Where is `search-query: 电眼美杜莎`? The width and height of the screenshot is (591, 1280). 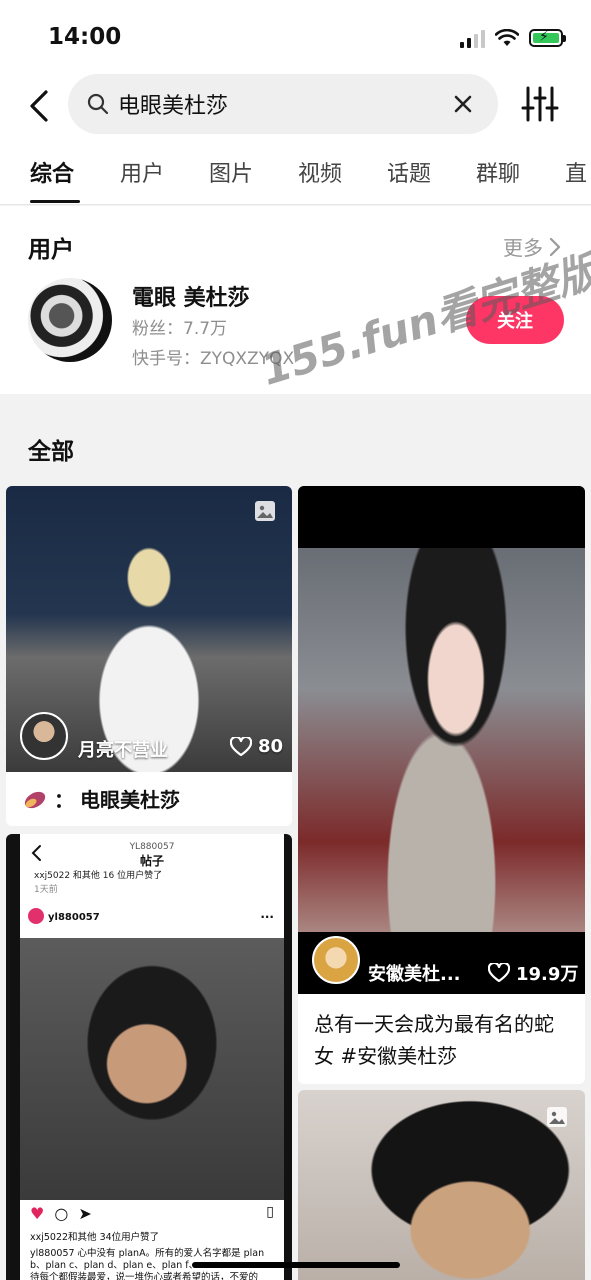 search-query: 电眼美杜莎 is located at coordinates (173, 106).